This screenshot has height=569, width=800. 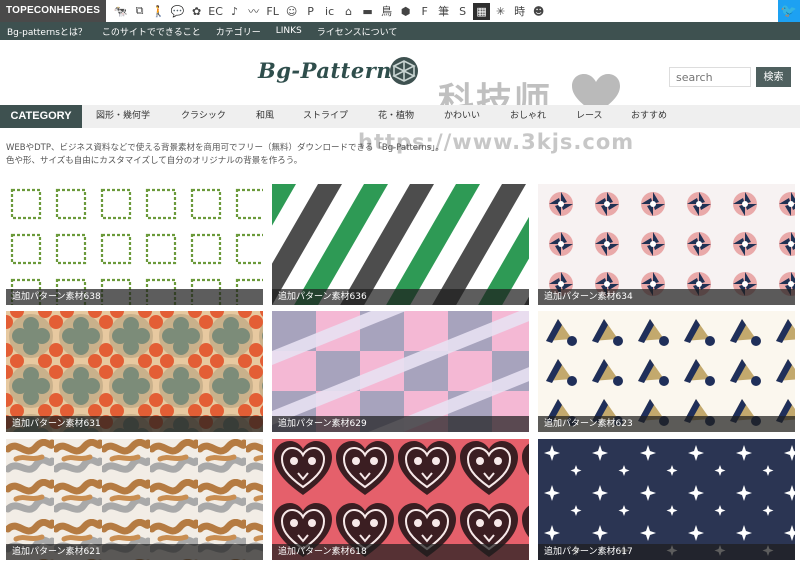 I want to click on pattern-tile-623: 追加パターン素材623, so click(x=666, y=371).